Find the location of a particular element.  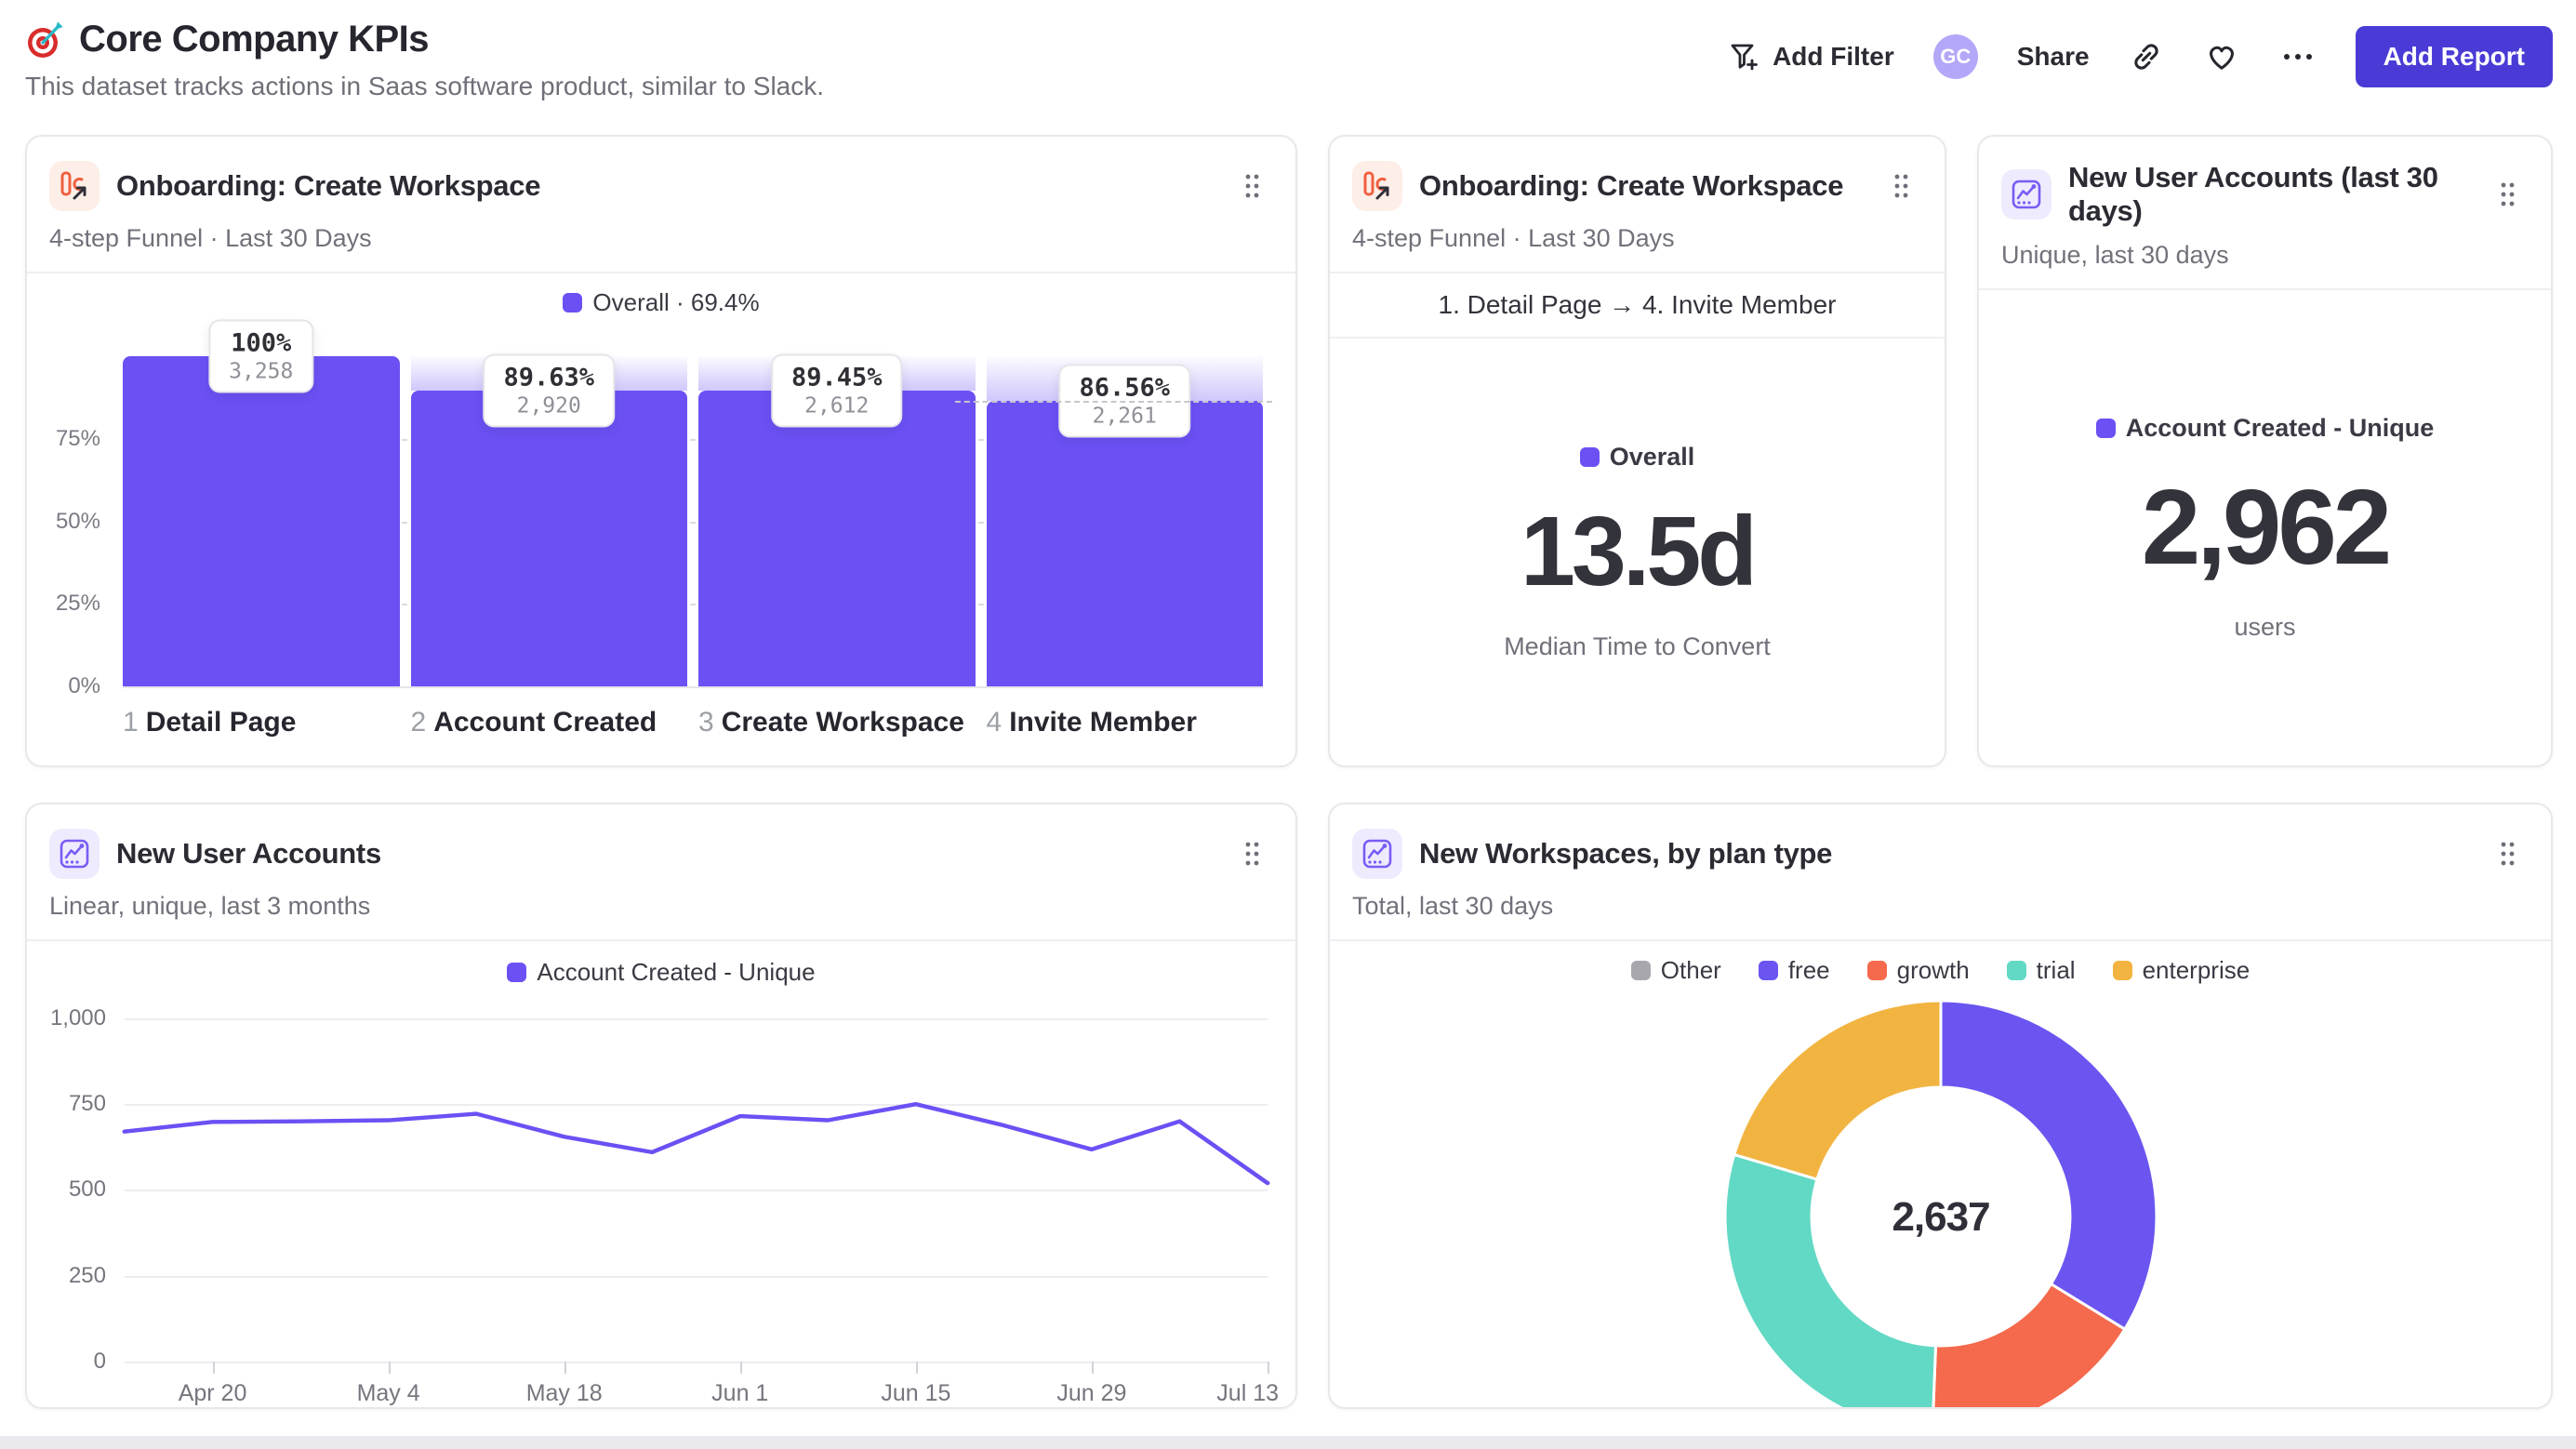

line-series is located at coordinates (696, 1144).